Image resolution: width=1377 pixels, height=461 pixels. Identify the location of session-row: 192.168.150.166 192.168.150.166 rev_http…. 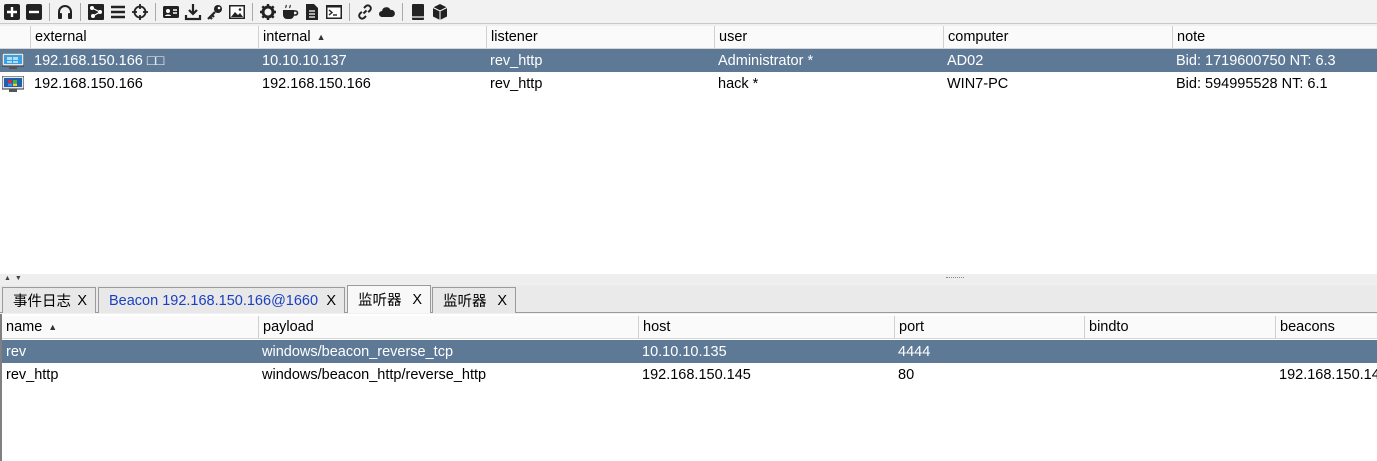
(688, 83).